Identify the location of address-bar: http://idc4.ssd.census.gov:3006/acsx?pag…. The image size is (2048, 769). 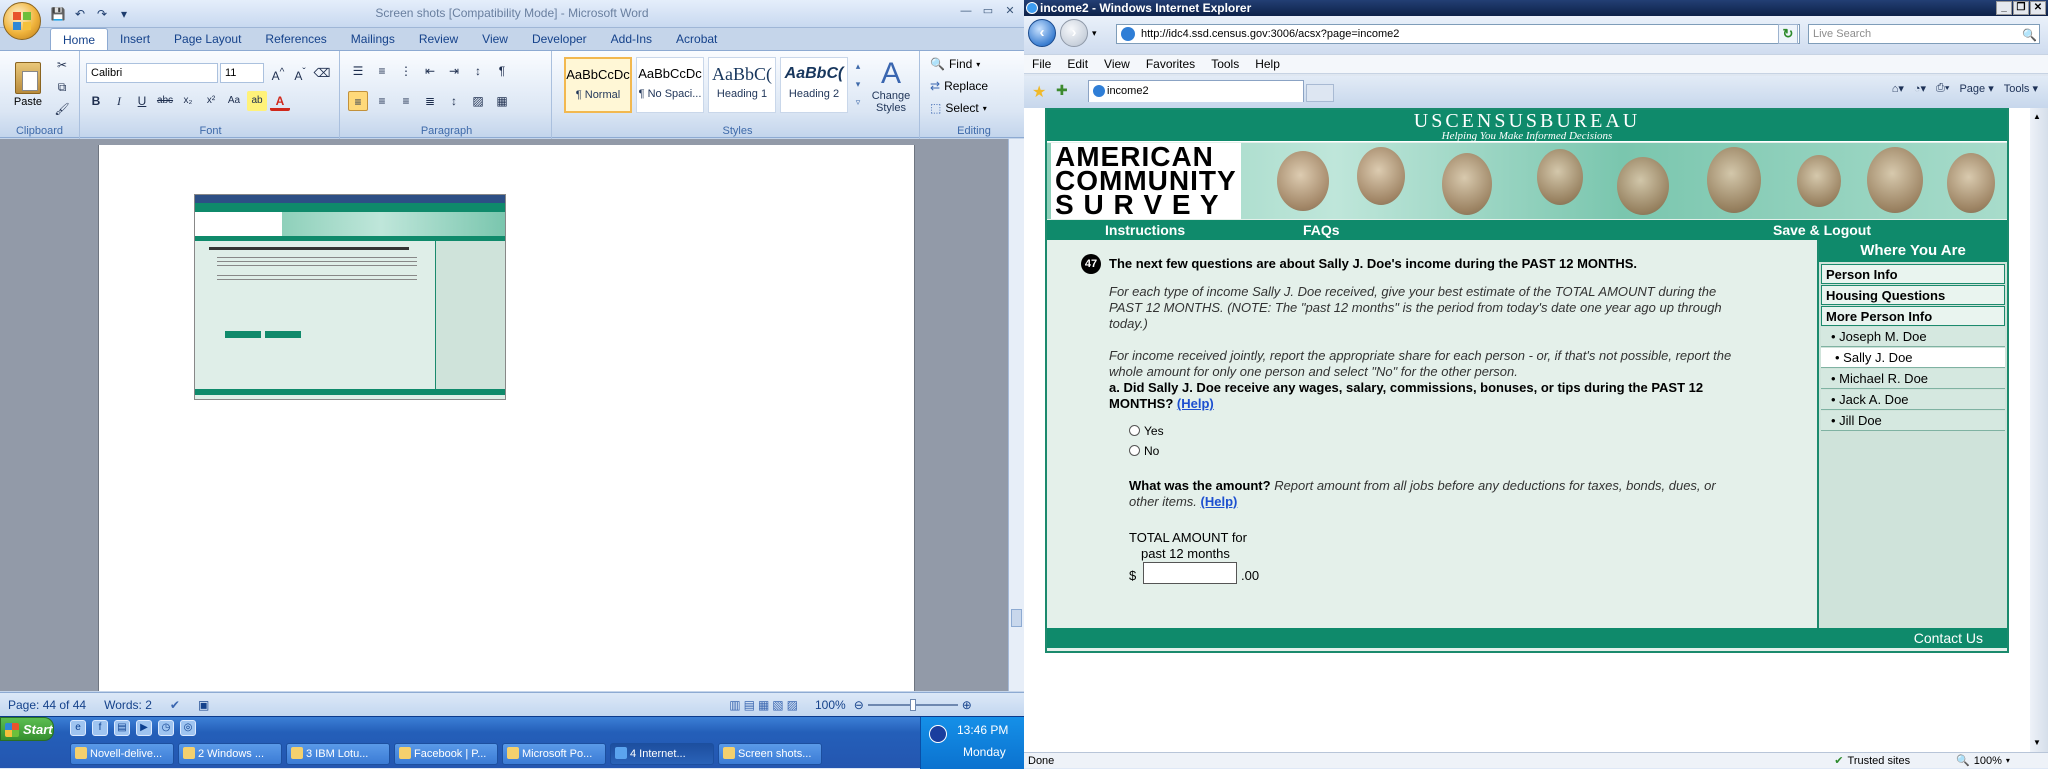
(1458, 34).